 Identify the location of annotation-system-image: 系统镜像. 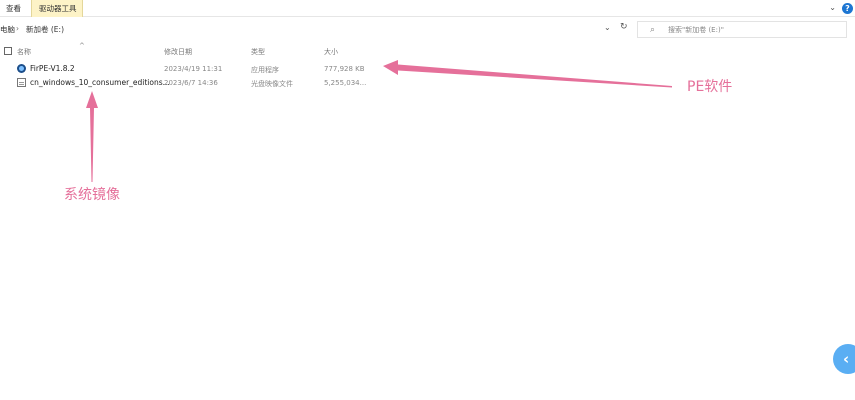
(92, 195).